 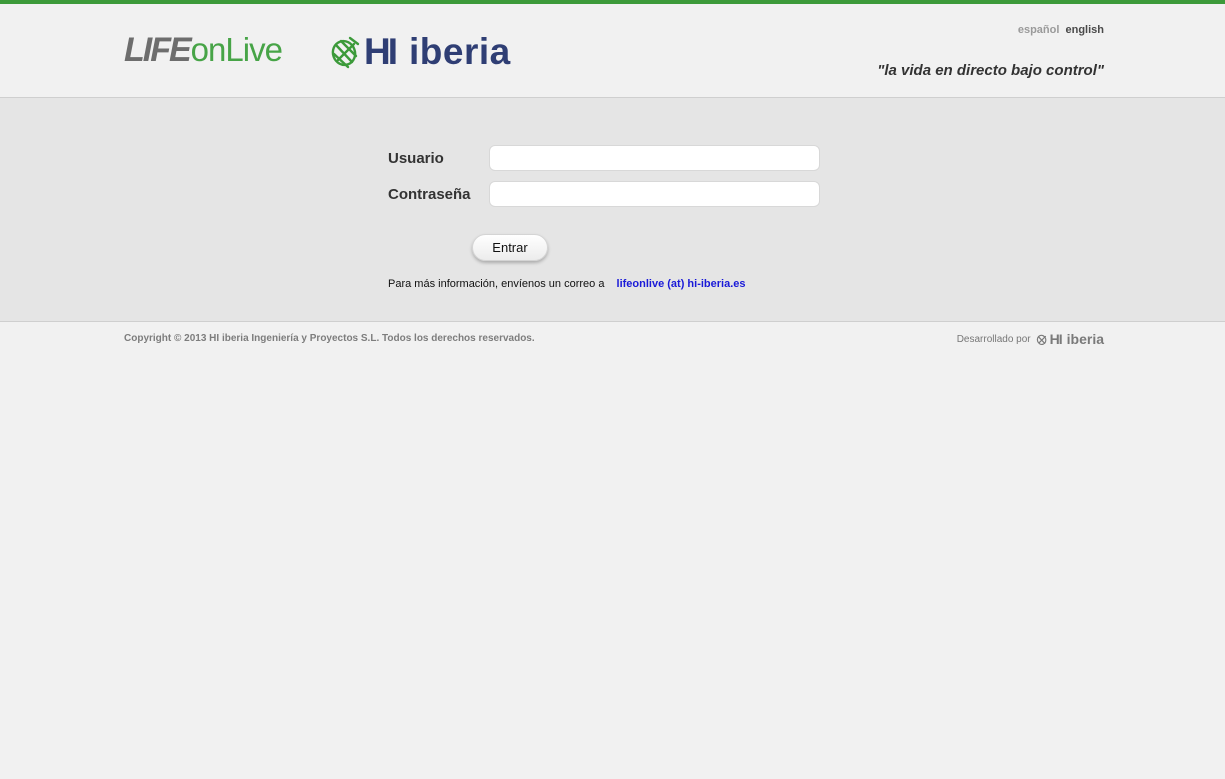 I want to click on tagline: "la vida en directo bajo control", so click(x=990, y=70).